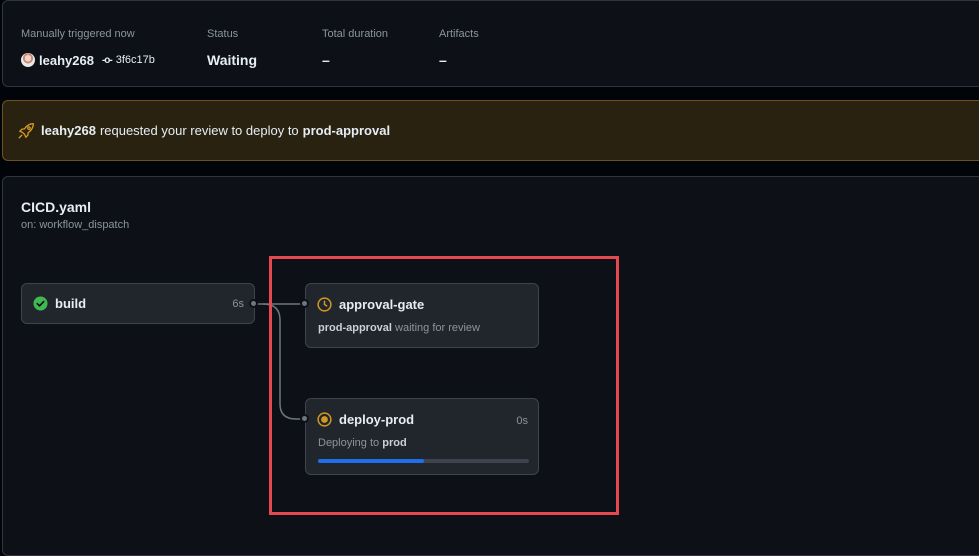 Image resolution: width=979 pixels, height=556 pixels. Describe the element at coordinates (443, 60) in the screenshot. I see `artifacts-value: –` at that location.